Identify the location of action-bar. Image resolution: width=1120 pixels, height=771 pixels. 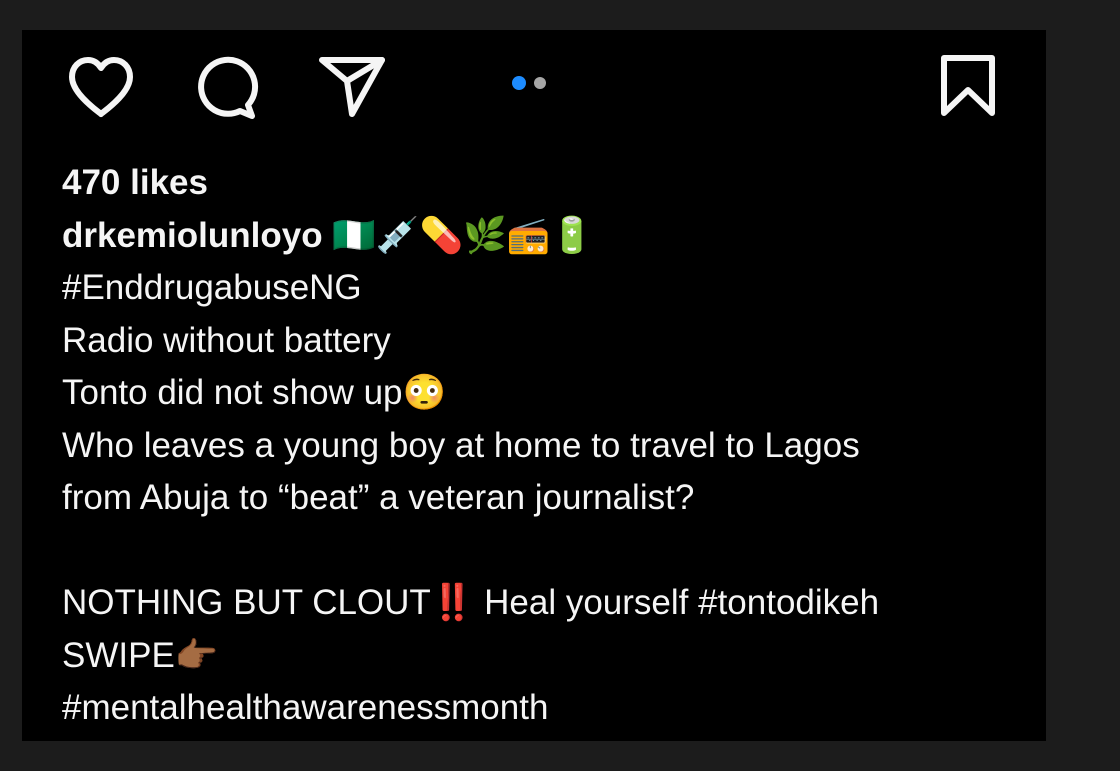
(534, 85).